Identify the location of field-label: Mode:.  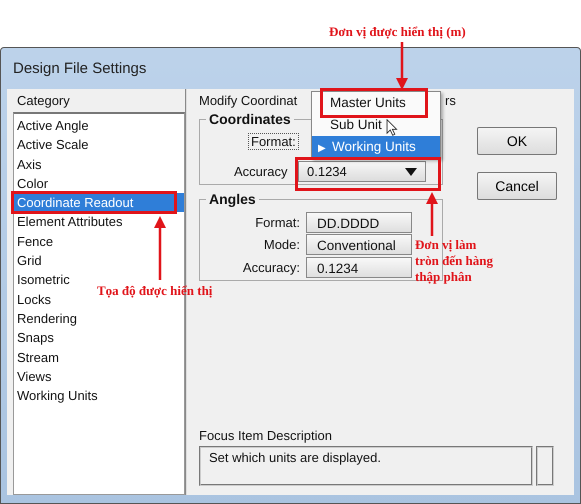
(281, 244).